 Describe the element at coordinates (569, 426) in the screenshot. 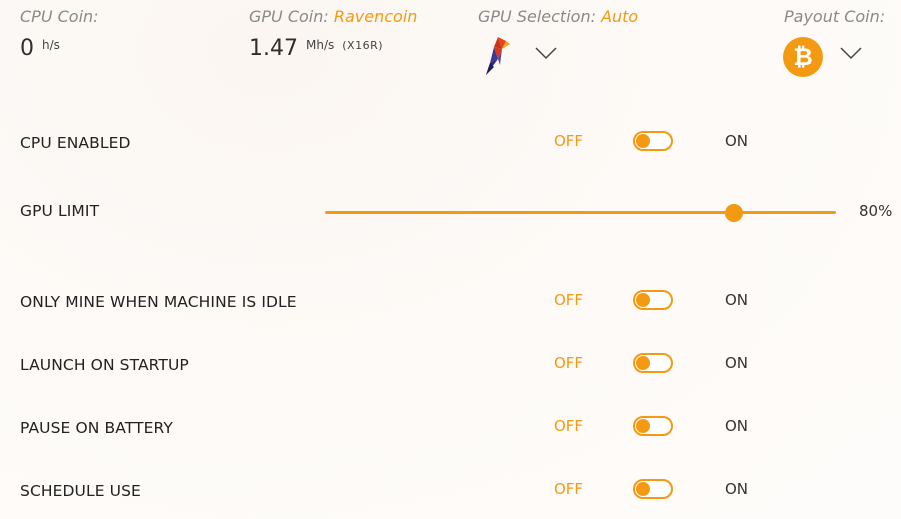

I see `pause-battery-off-label: OFF` at that location.